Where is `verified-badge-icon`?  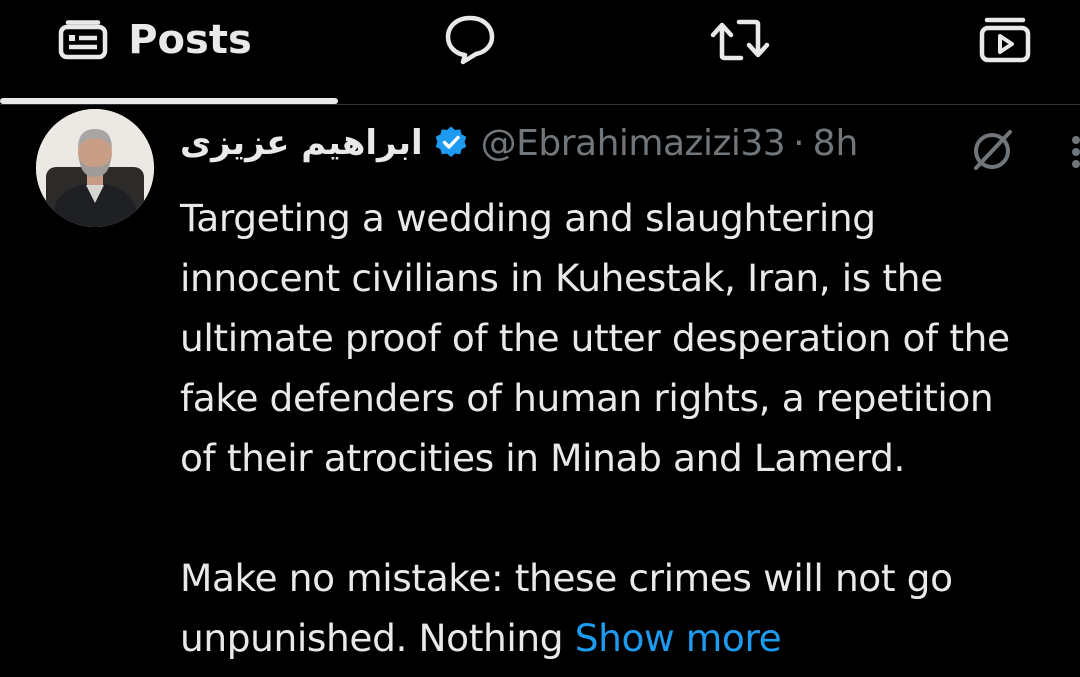 verified-badge-icon is located at coordinates (451, 143).